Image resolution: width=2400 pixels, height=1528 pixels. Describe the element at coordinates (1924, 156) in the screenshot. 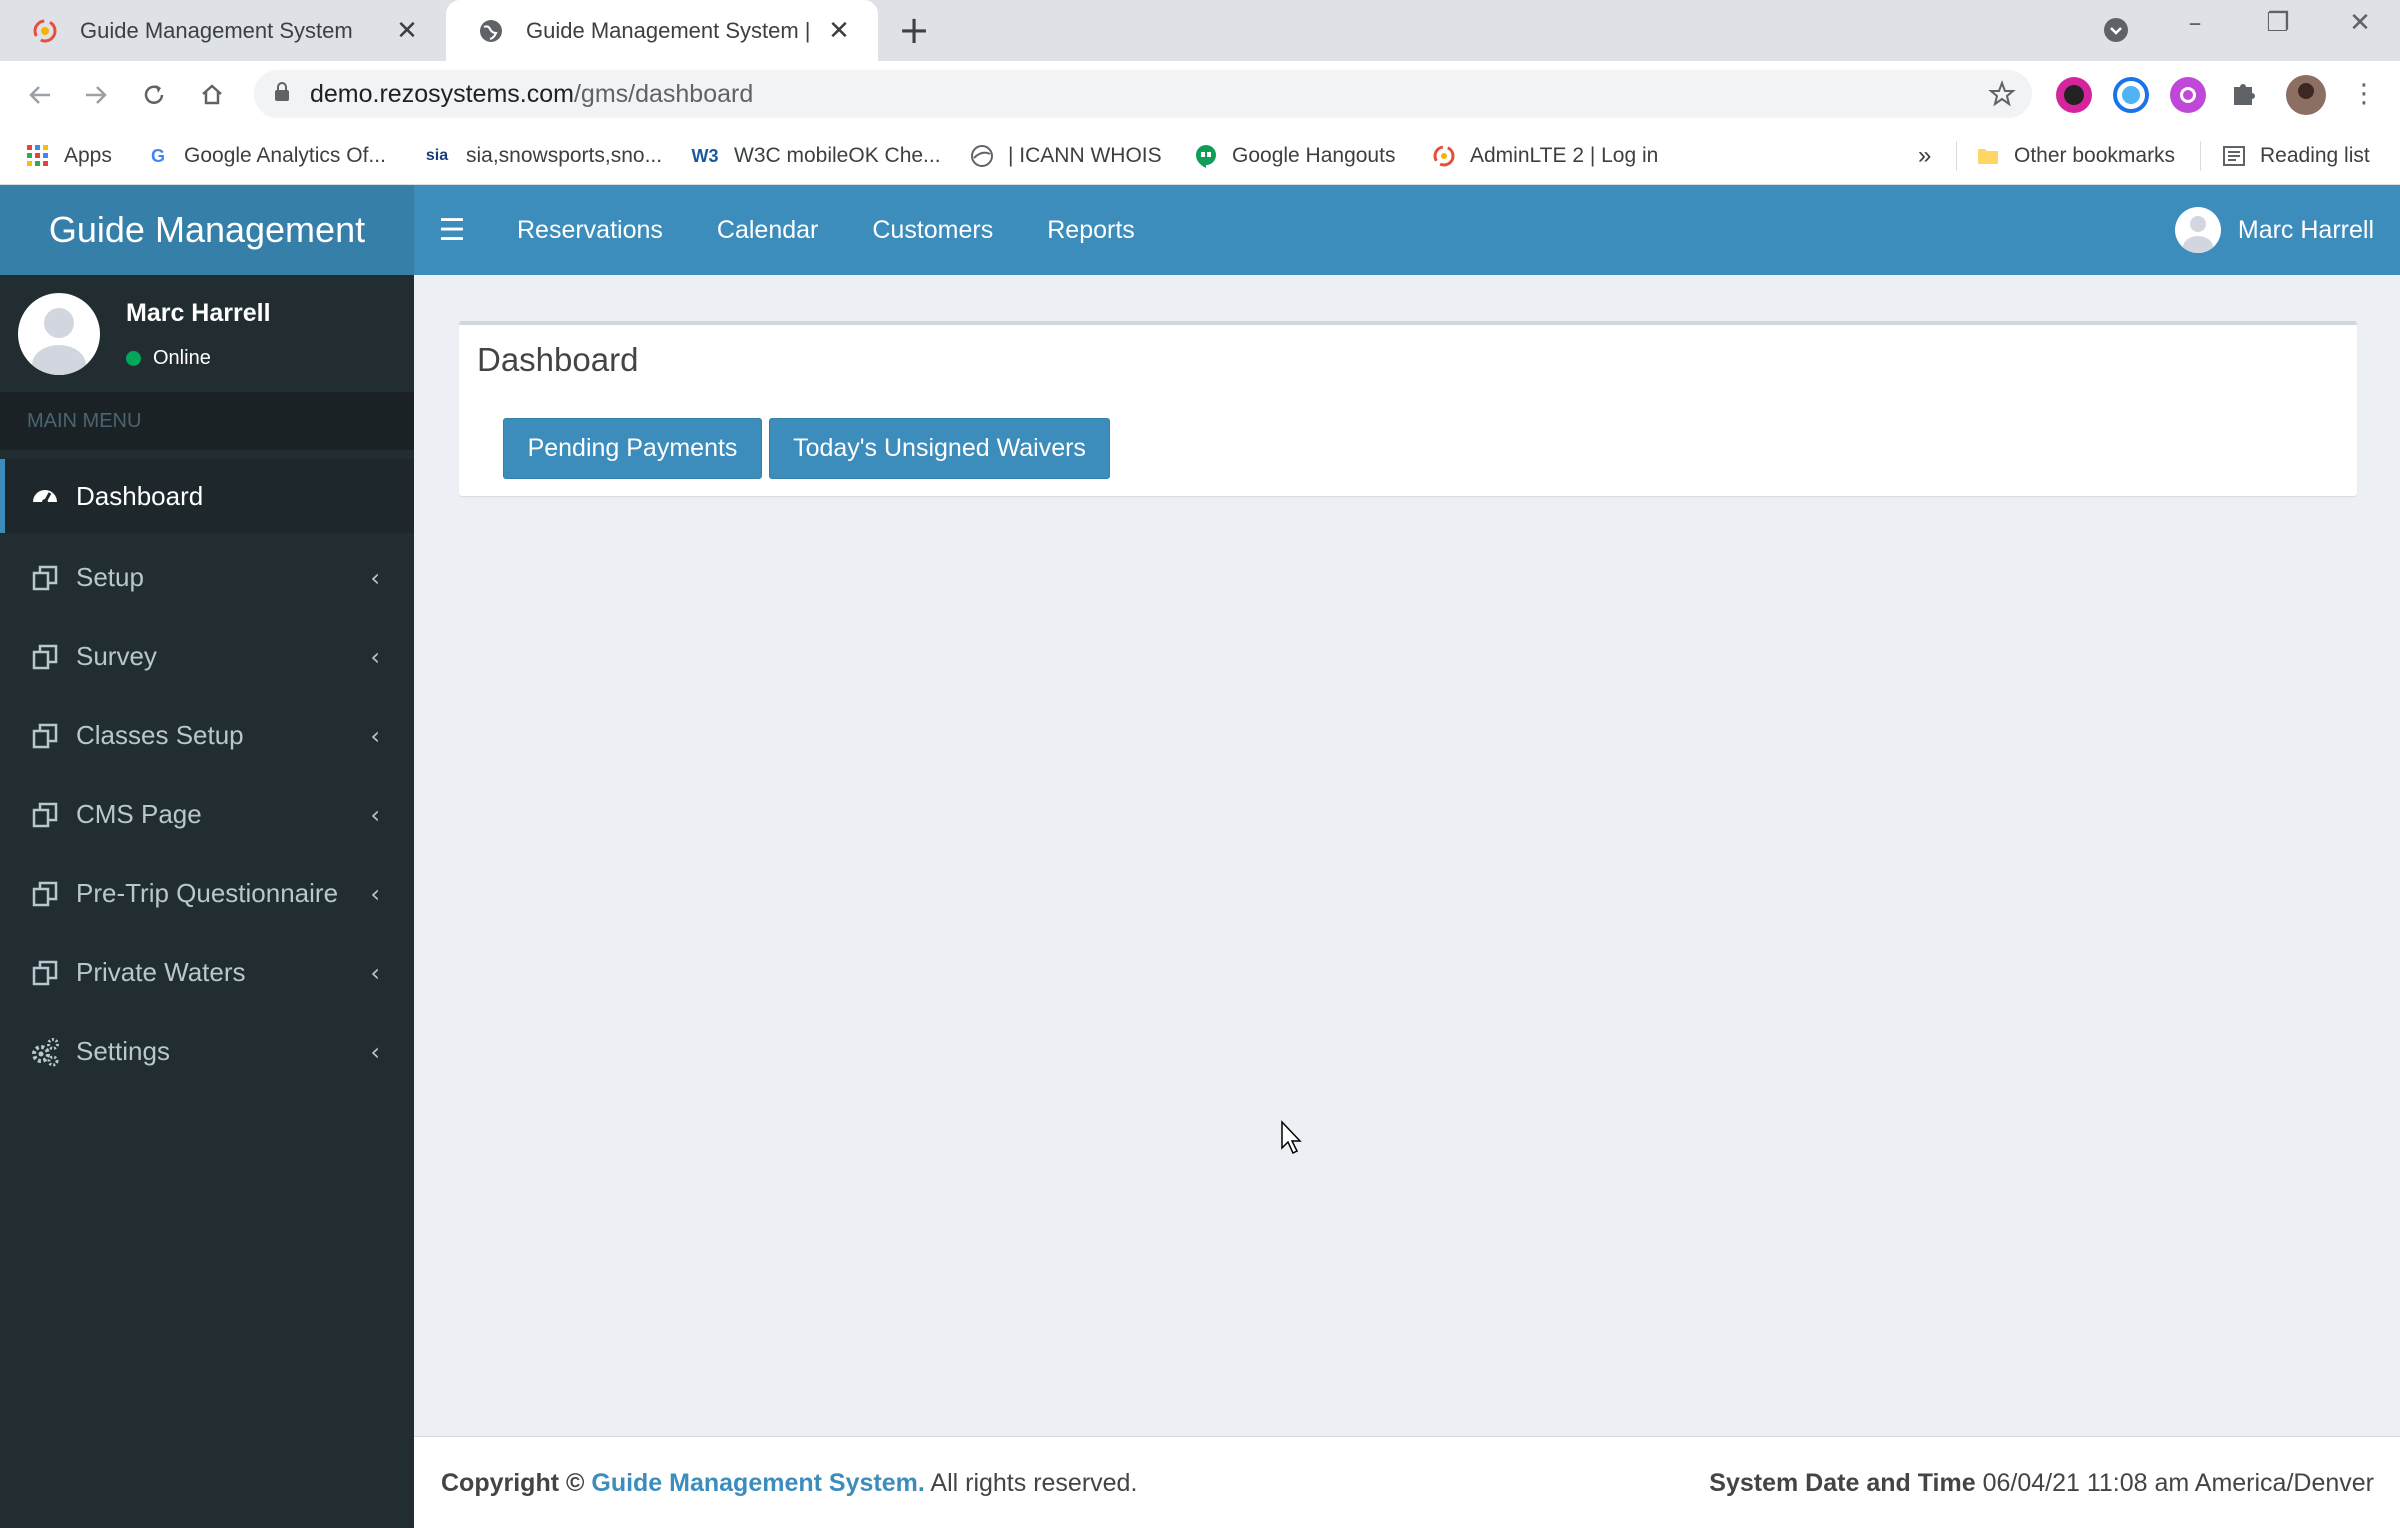

I see `bookmarks-overflow-button: »` at that location.